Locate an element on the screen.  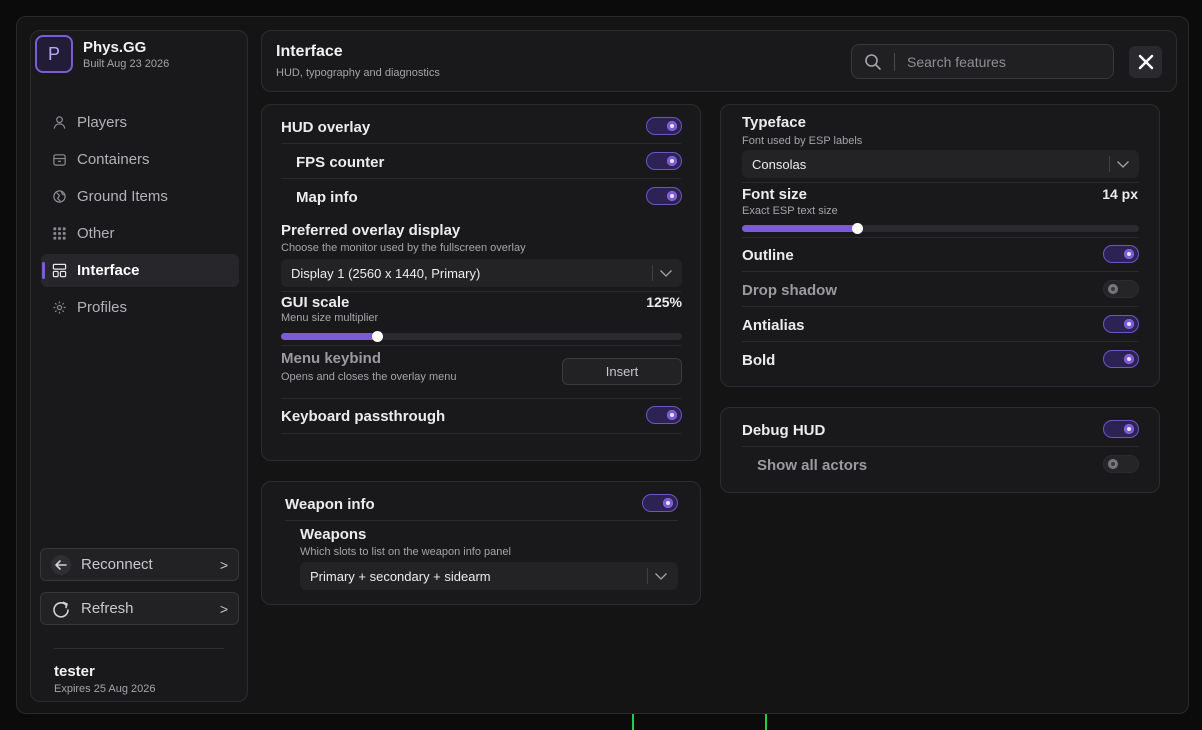
gui-scale-slider is located at coordinates (481, 336).